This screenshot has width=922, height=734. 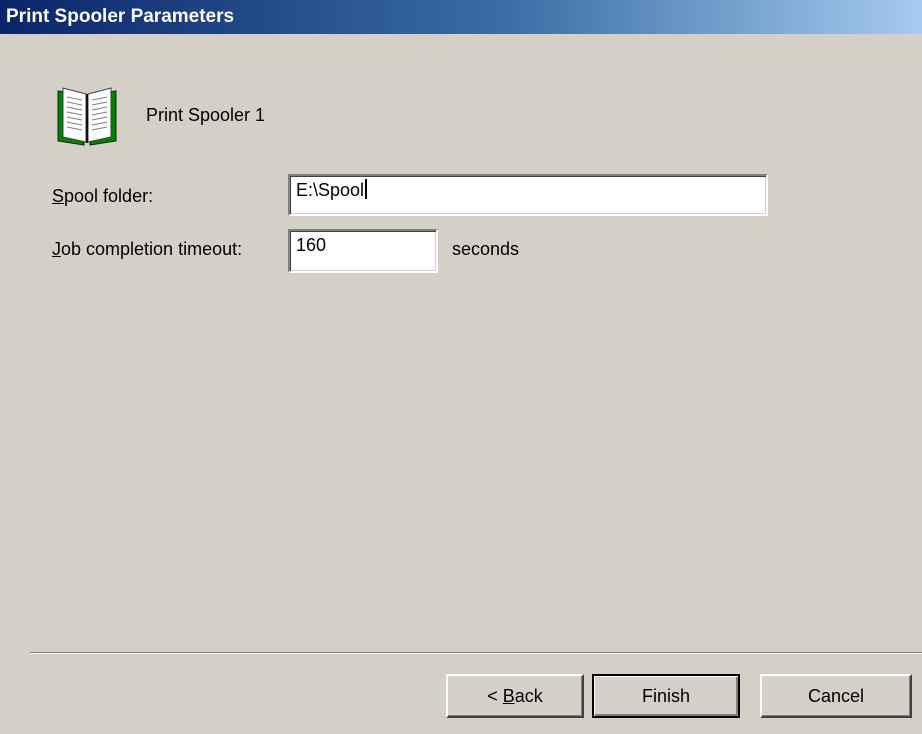 What do you see at coordinates (666, 696) in the screenshot?
I see `finish-button: Finish` at bounding box center [666, 696].